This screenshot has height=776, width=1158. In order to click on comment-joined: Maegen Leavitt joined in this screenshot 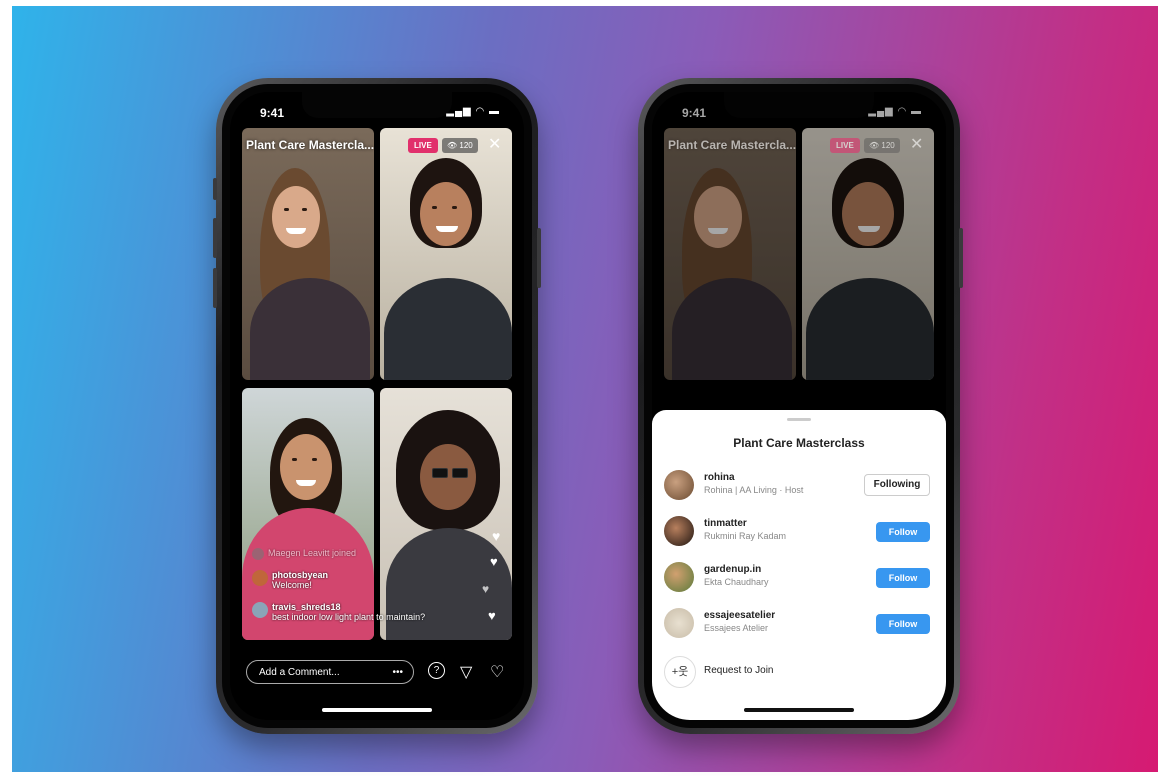, I will do `click(332, 555)`.